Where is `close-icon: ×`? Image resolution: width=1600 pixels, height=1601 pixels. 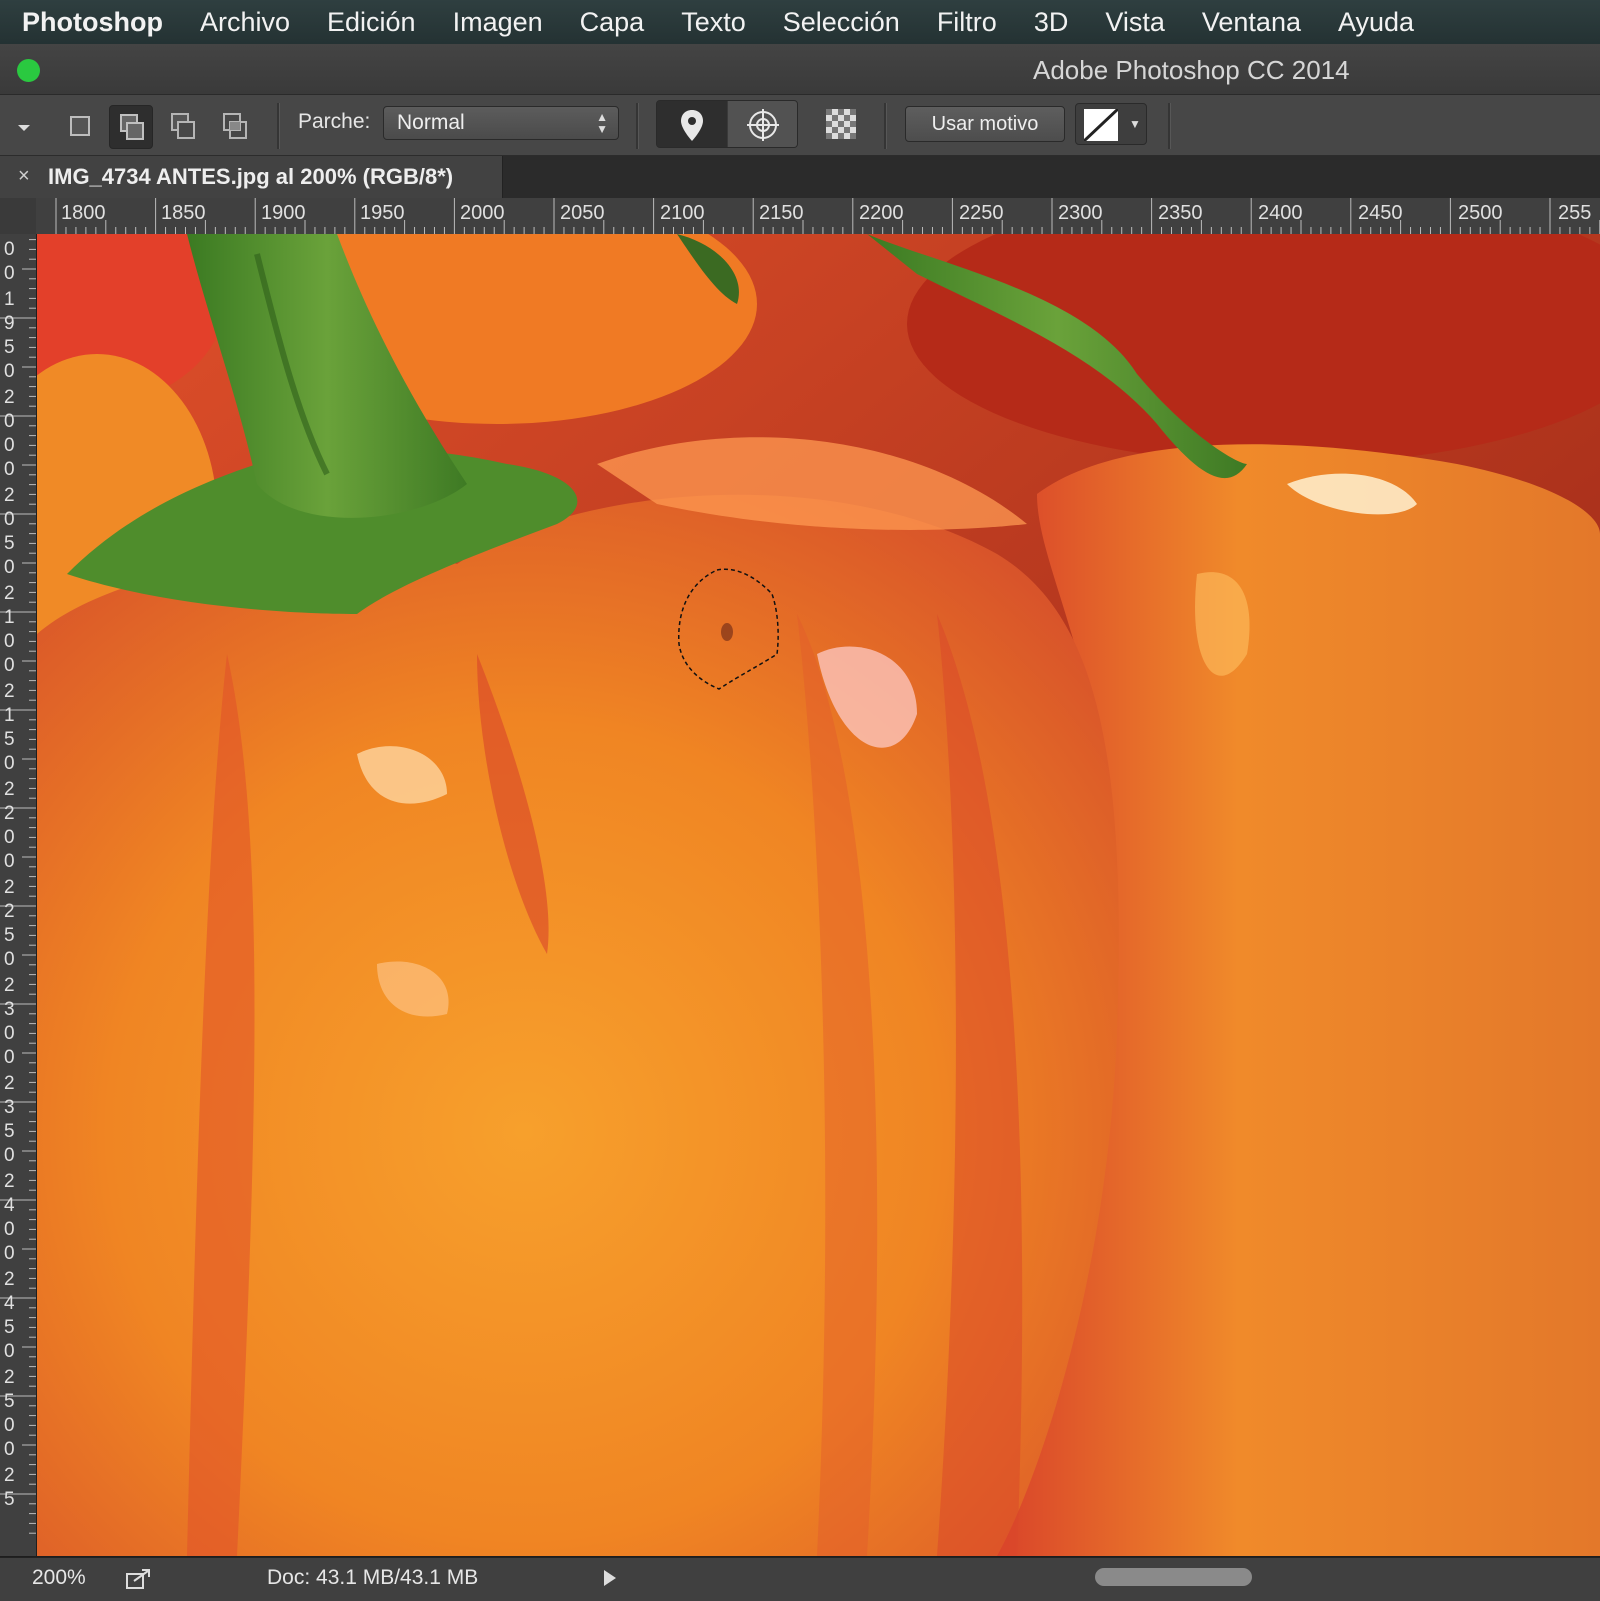 close-icon: × is located at coordinates (24, 176).